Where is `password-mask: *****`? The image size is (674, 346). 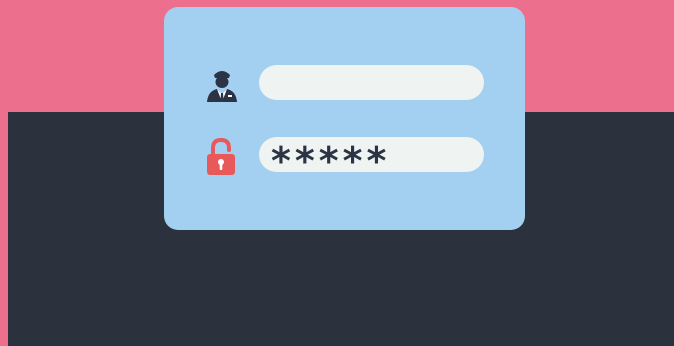 password-mask: ***** is located at coordinates (331, 160).